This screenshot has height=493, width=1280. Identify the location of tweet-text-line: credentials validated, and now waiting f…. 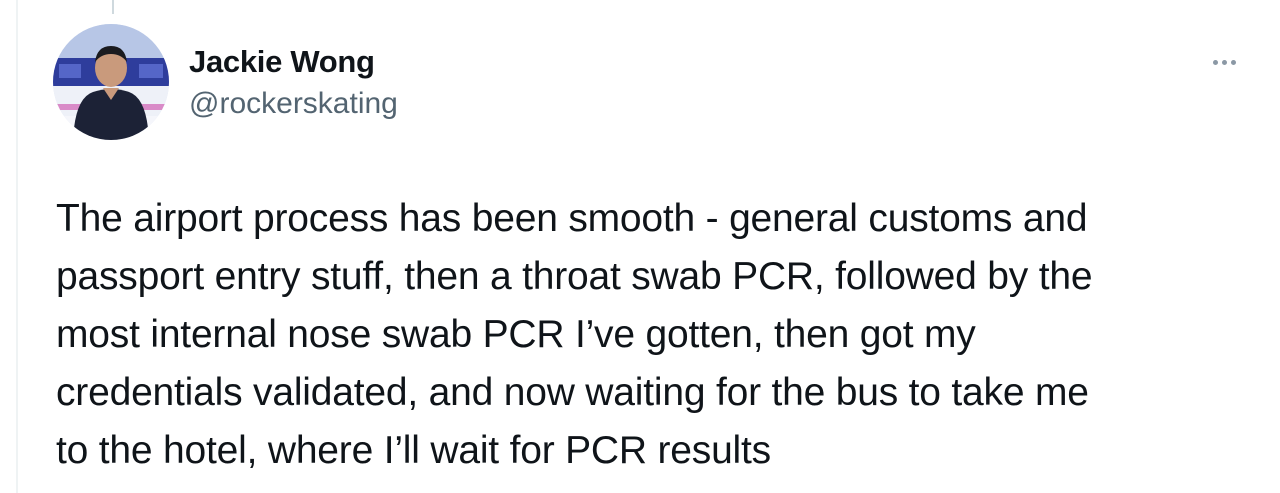
(572, 392).